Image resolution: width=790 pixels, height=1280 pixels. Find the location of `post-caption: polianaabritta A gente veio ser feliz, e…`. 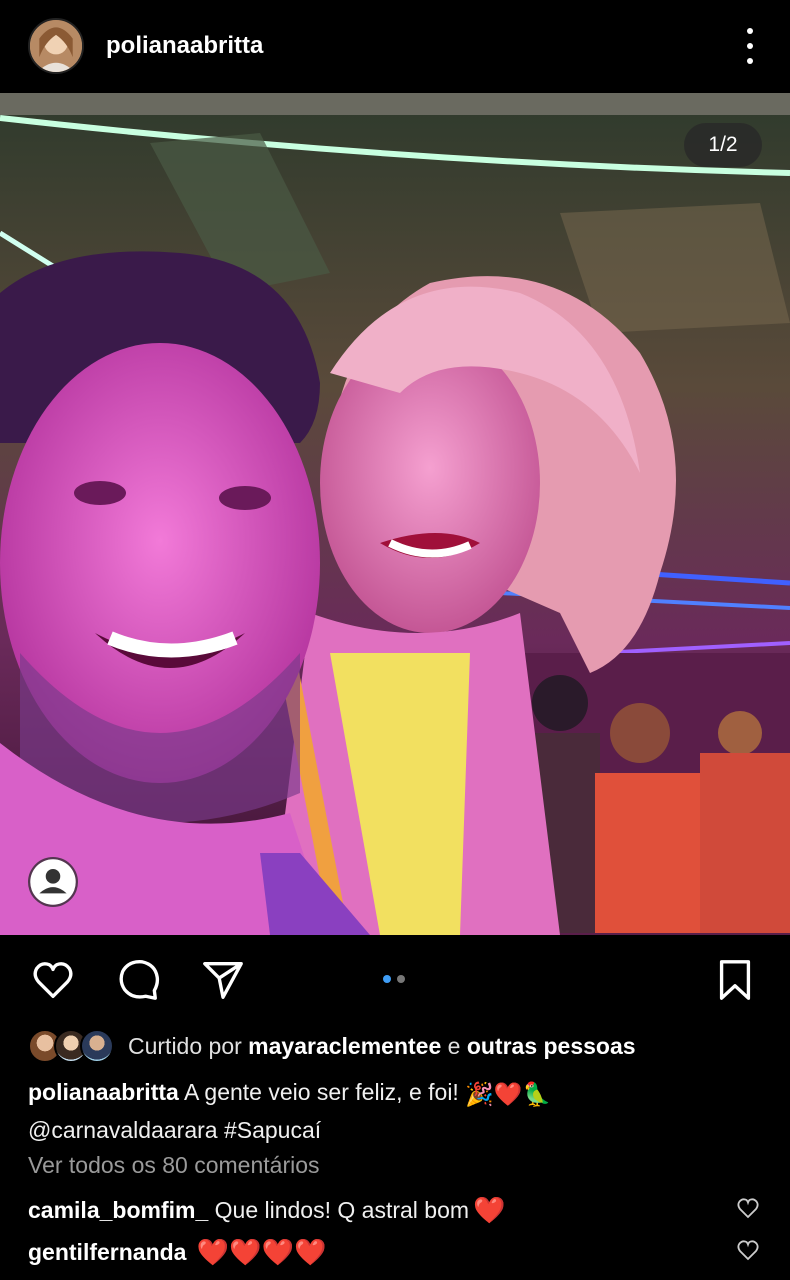

post-caption: polianaabritta A gente veio ser feliz, e… is located at coordinates (398, 1111).